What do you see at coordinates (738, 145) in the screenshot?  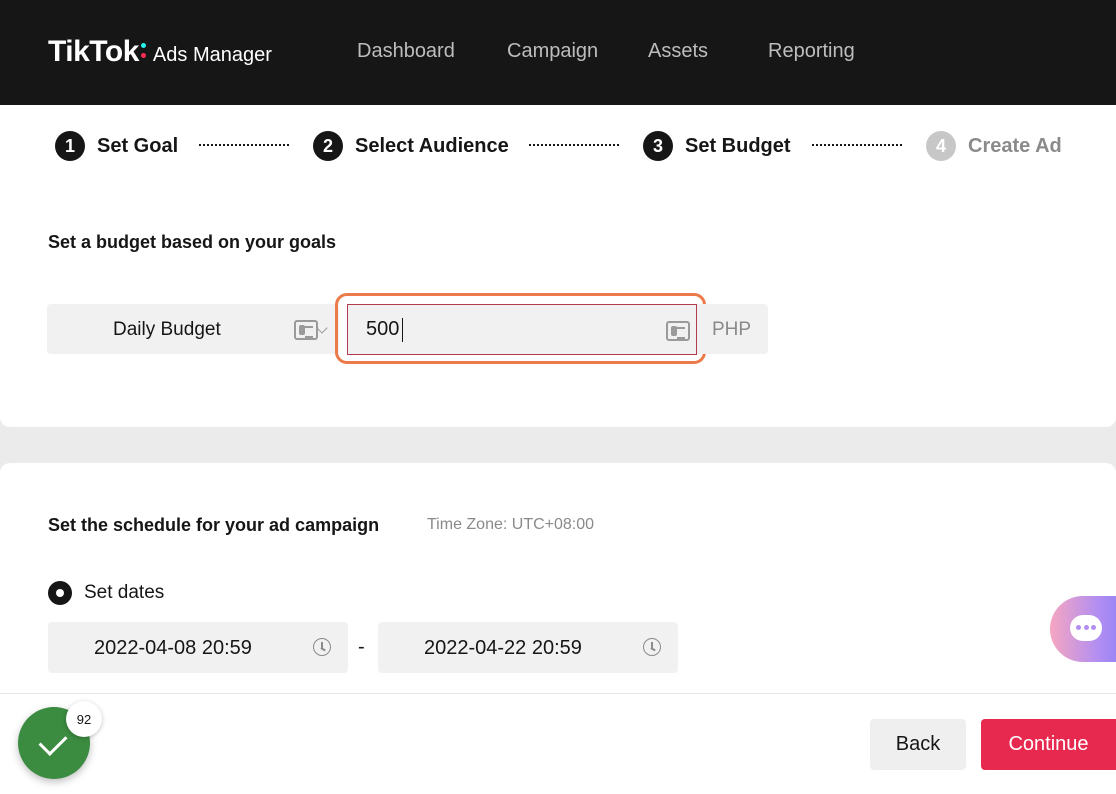 I see `step-label: Set Budget` at bounding box center [738, 145].